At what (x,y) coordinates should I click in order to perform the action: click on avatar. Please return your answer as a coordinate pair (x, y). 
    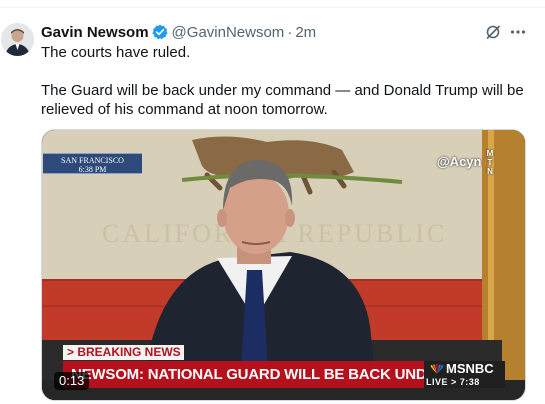
    Looking at the image, I should click on (17, 39).